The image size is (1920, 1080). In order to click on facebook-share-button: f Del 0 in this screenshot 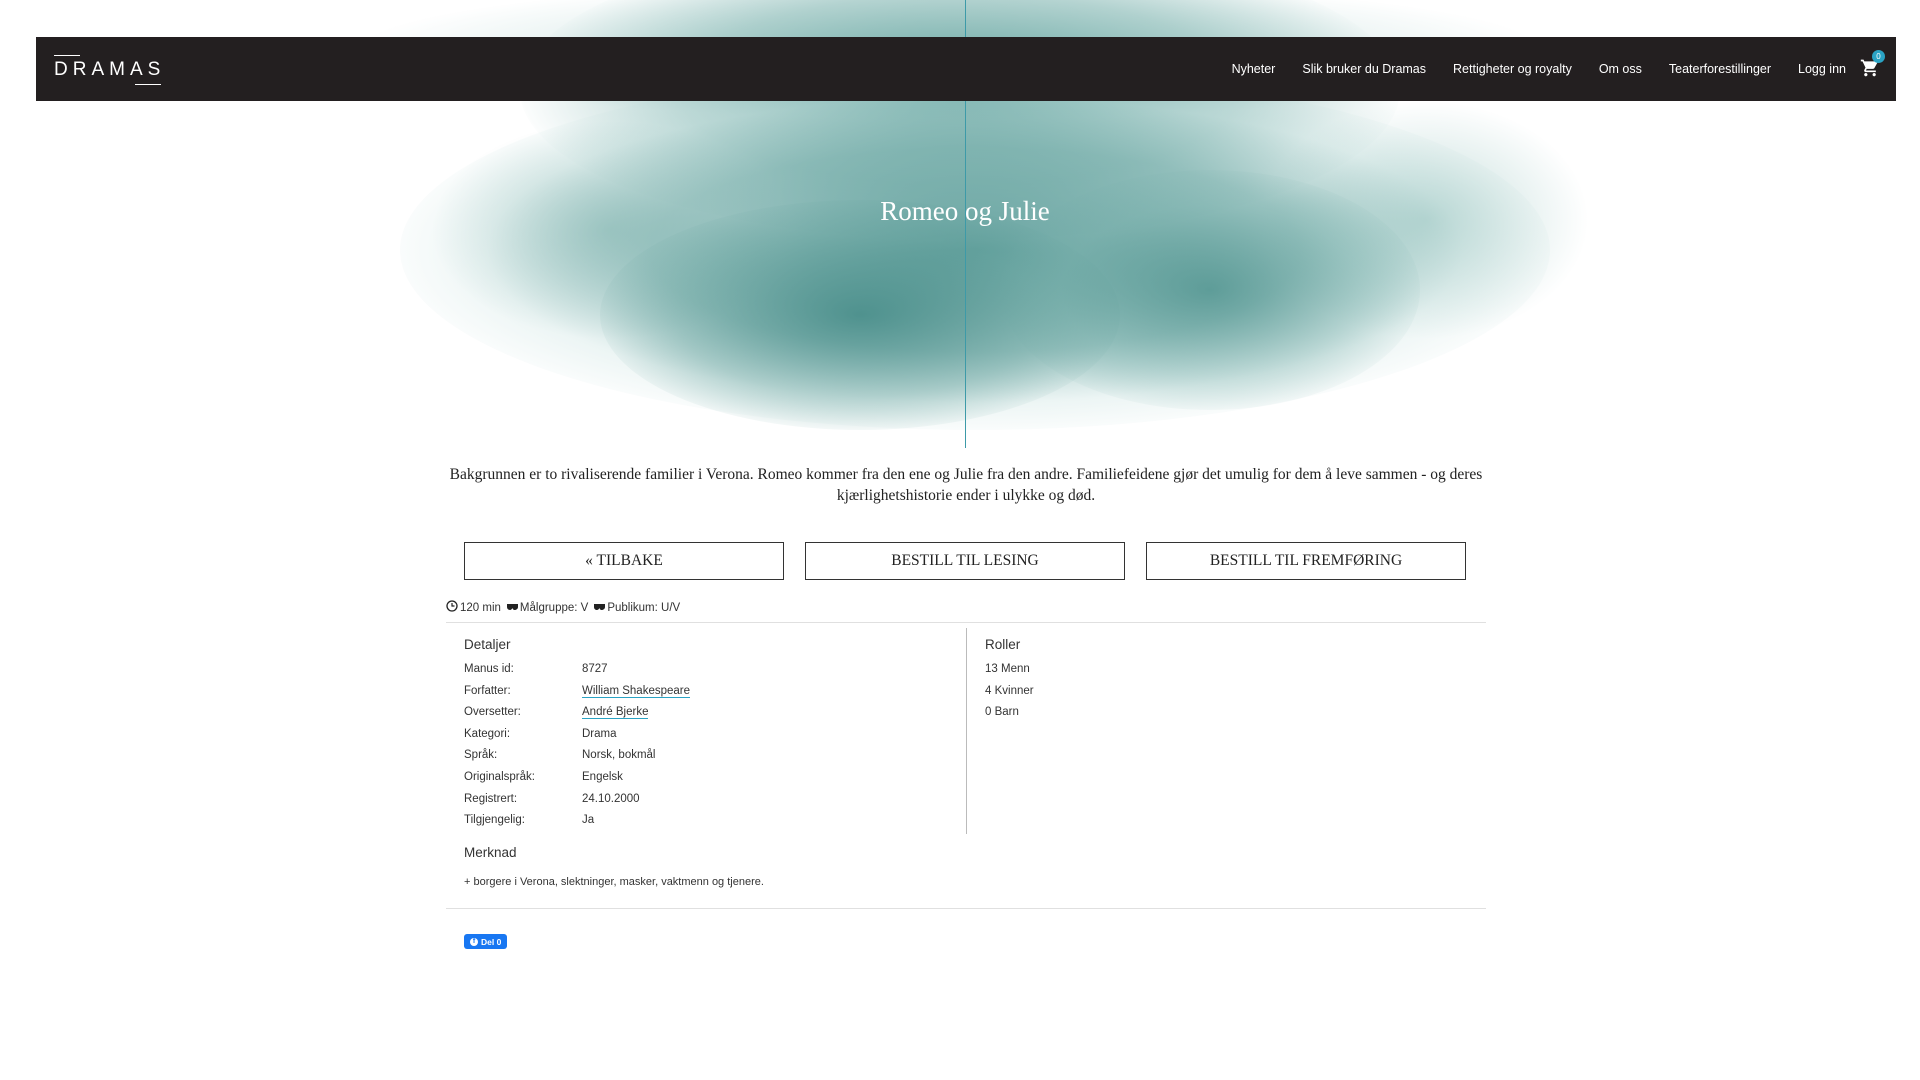, I will do `click(486, 941)`.